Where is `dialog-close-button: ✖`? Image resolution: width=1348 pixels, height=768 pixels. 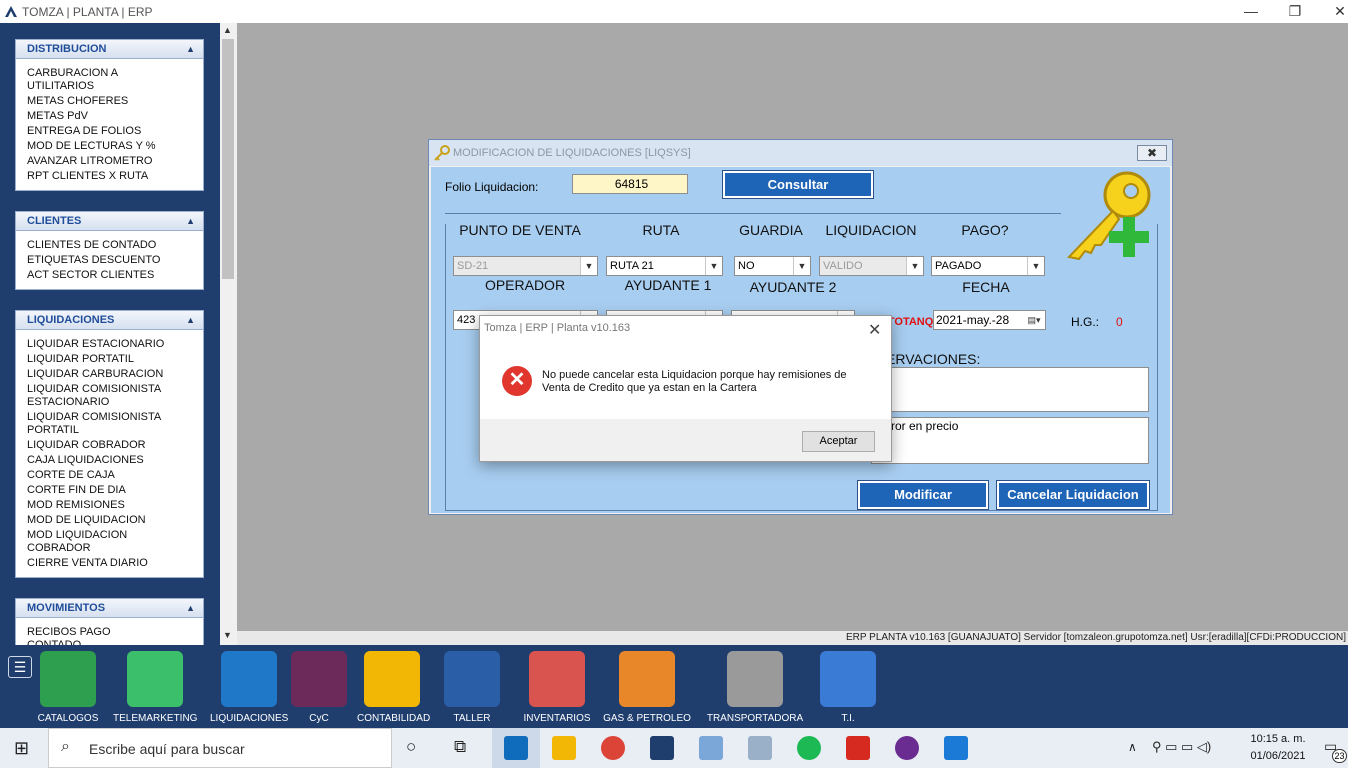 dialog-close-button: ✖ is located at coordinates (1152, 153).